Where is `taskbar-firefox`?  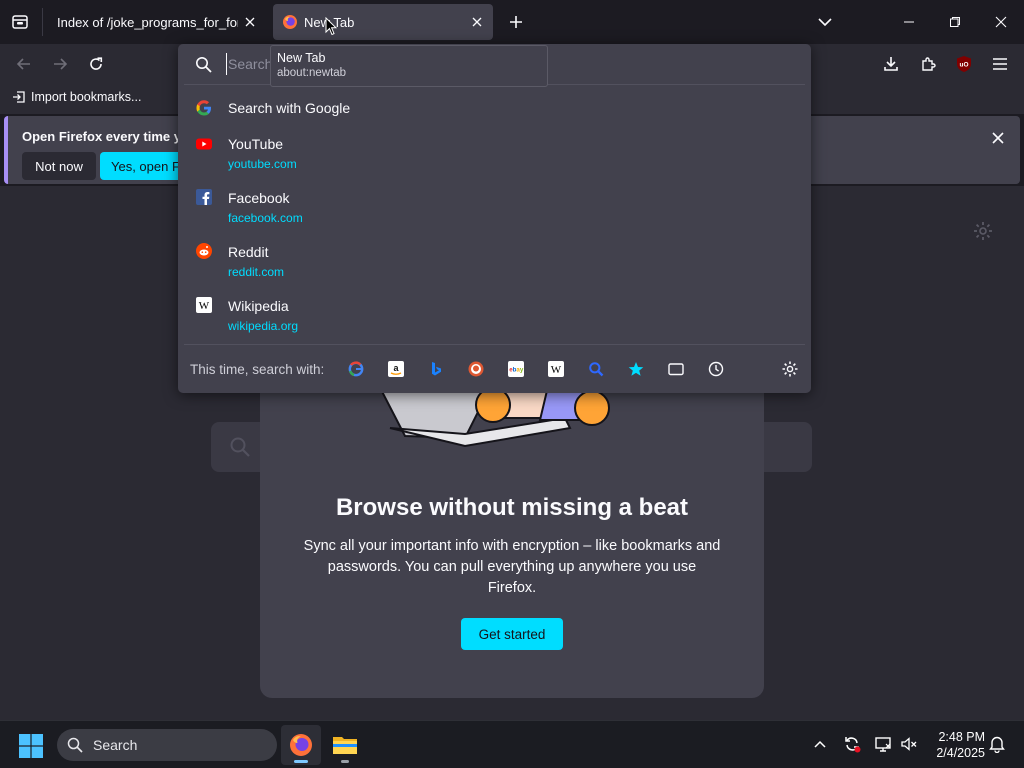
taskbar-firefox is located at coordinates (301, 745).